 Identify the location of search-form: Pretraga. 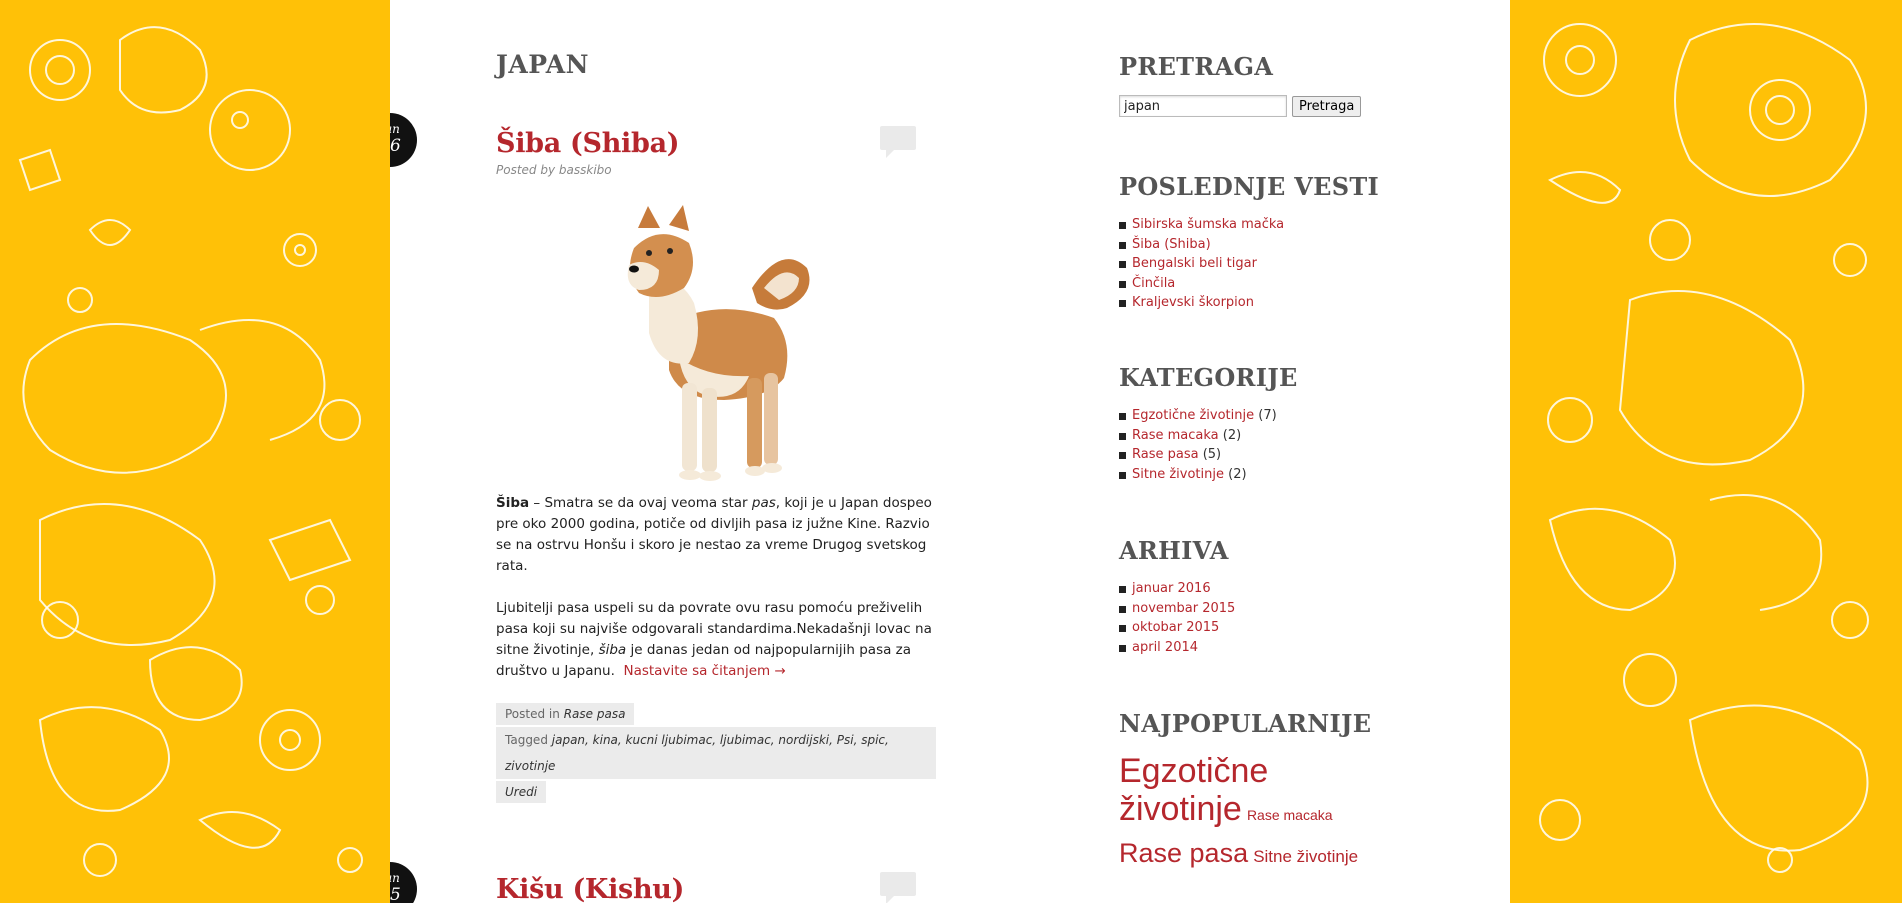
(1269, 106).